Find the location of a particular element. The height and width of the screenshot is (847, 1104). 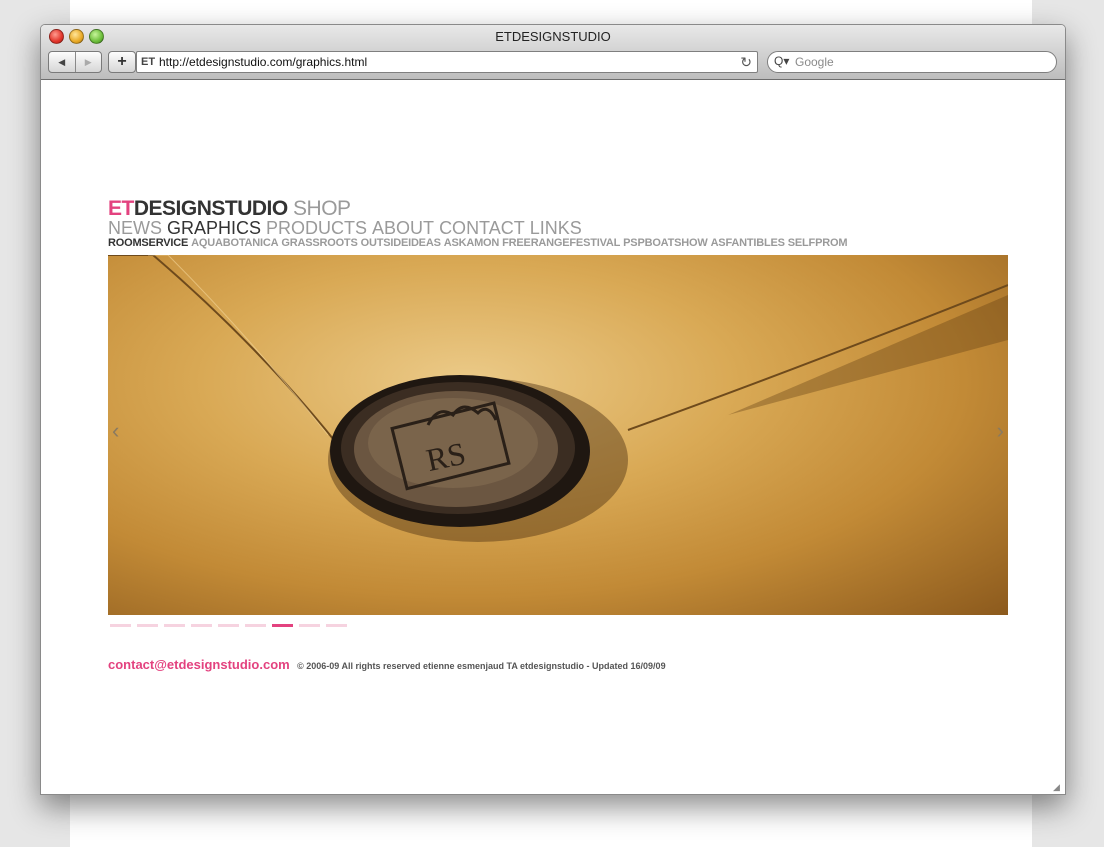

prev-slide-icon: ‹ is located at coordinates (115, 431).